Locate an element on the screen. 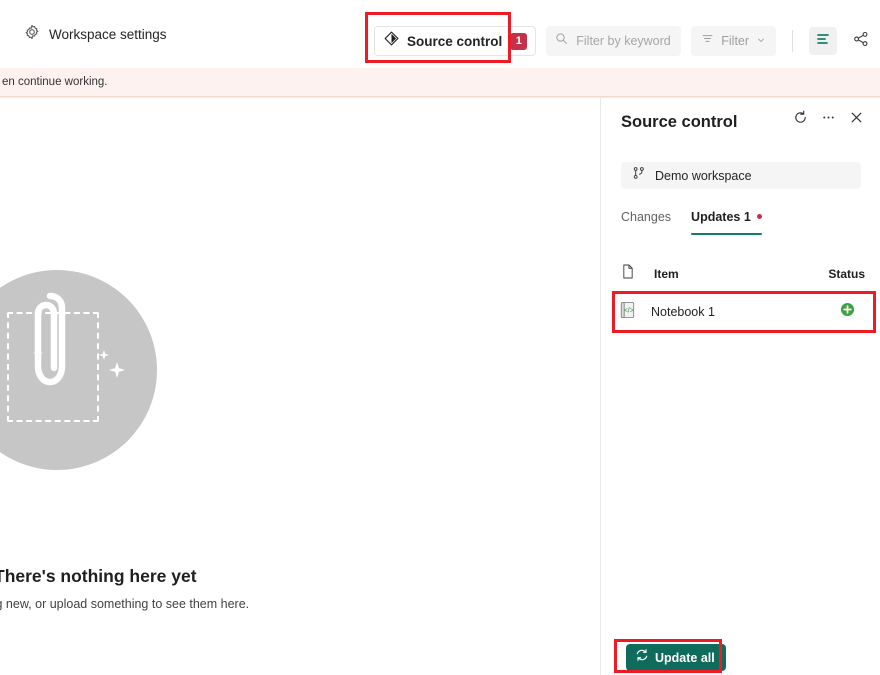  notification-banner: en continue working. is located at coordinates (440, 82).